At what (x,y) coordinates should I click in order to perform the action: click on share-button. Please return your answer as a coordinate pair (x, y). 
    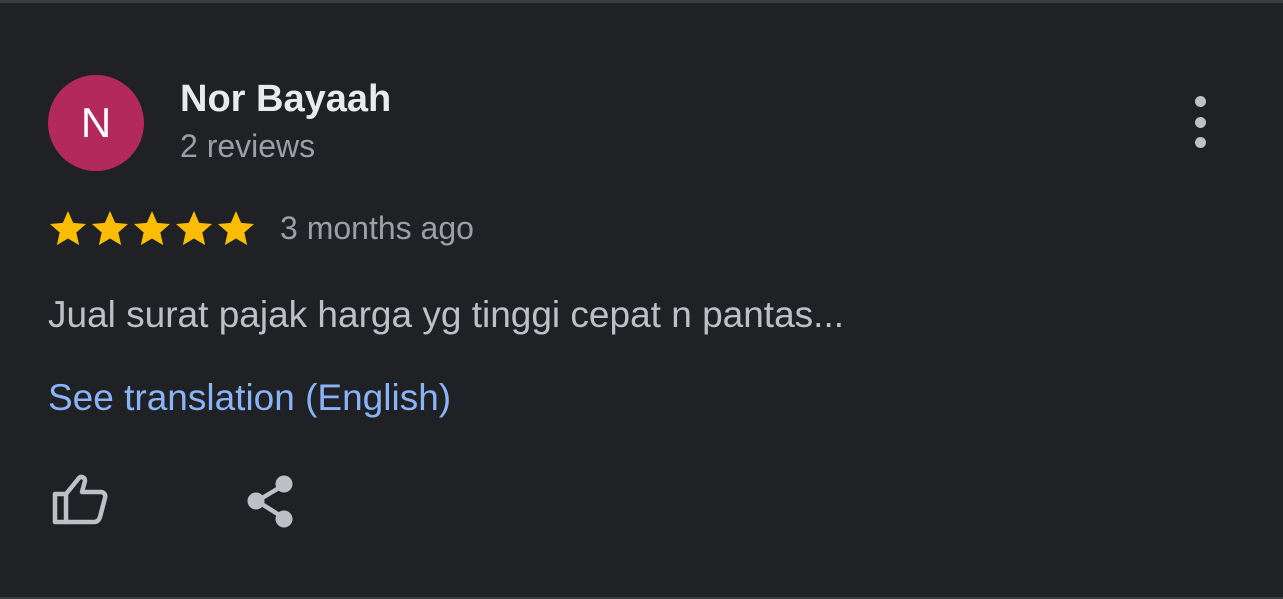
    Looking at the image, I should click on (270, 501).